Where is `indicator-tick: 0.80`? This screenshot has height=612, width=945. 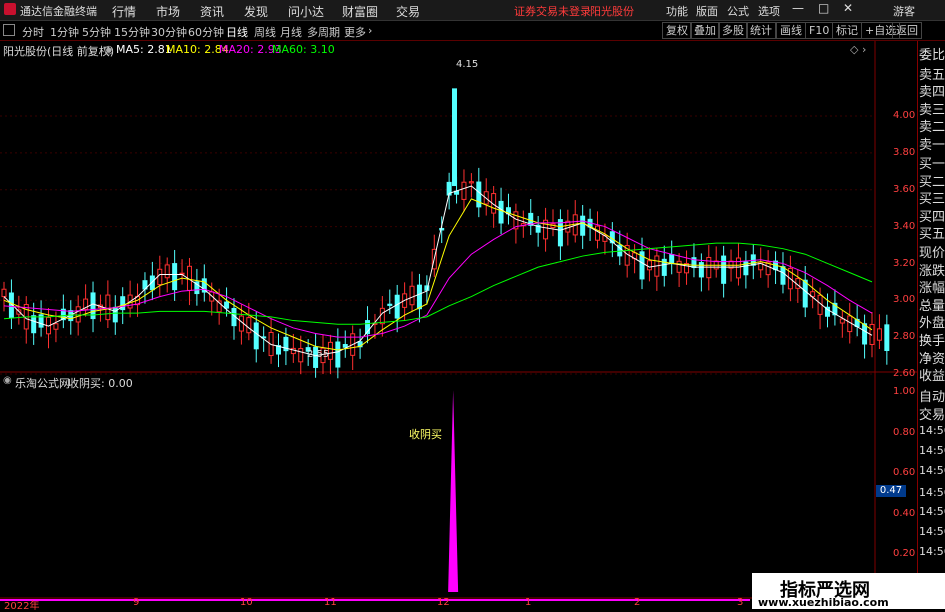
indicator-tick: 0.80 is located at coordinates (904, 432).